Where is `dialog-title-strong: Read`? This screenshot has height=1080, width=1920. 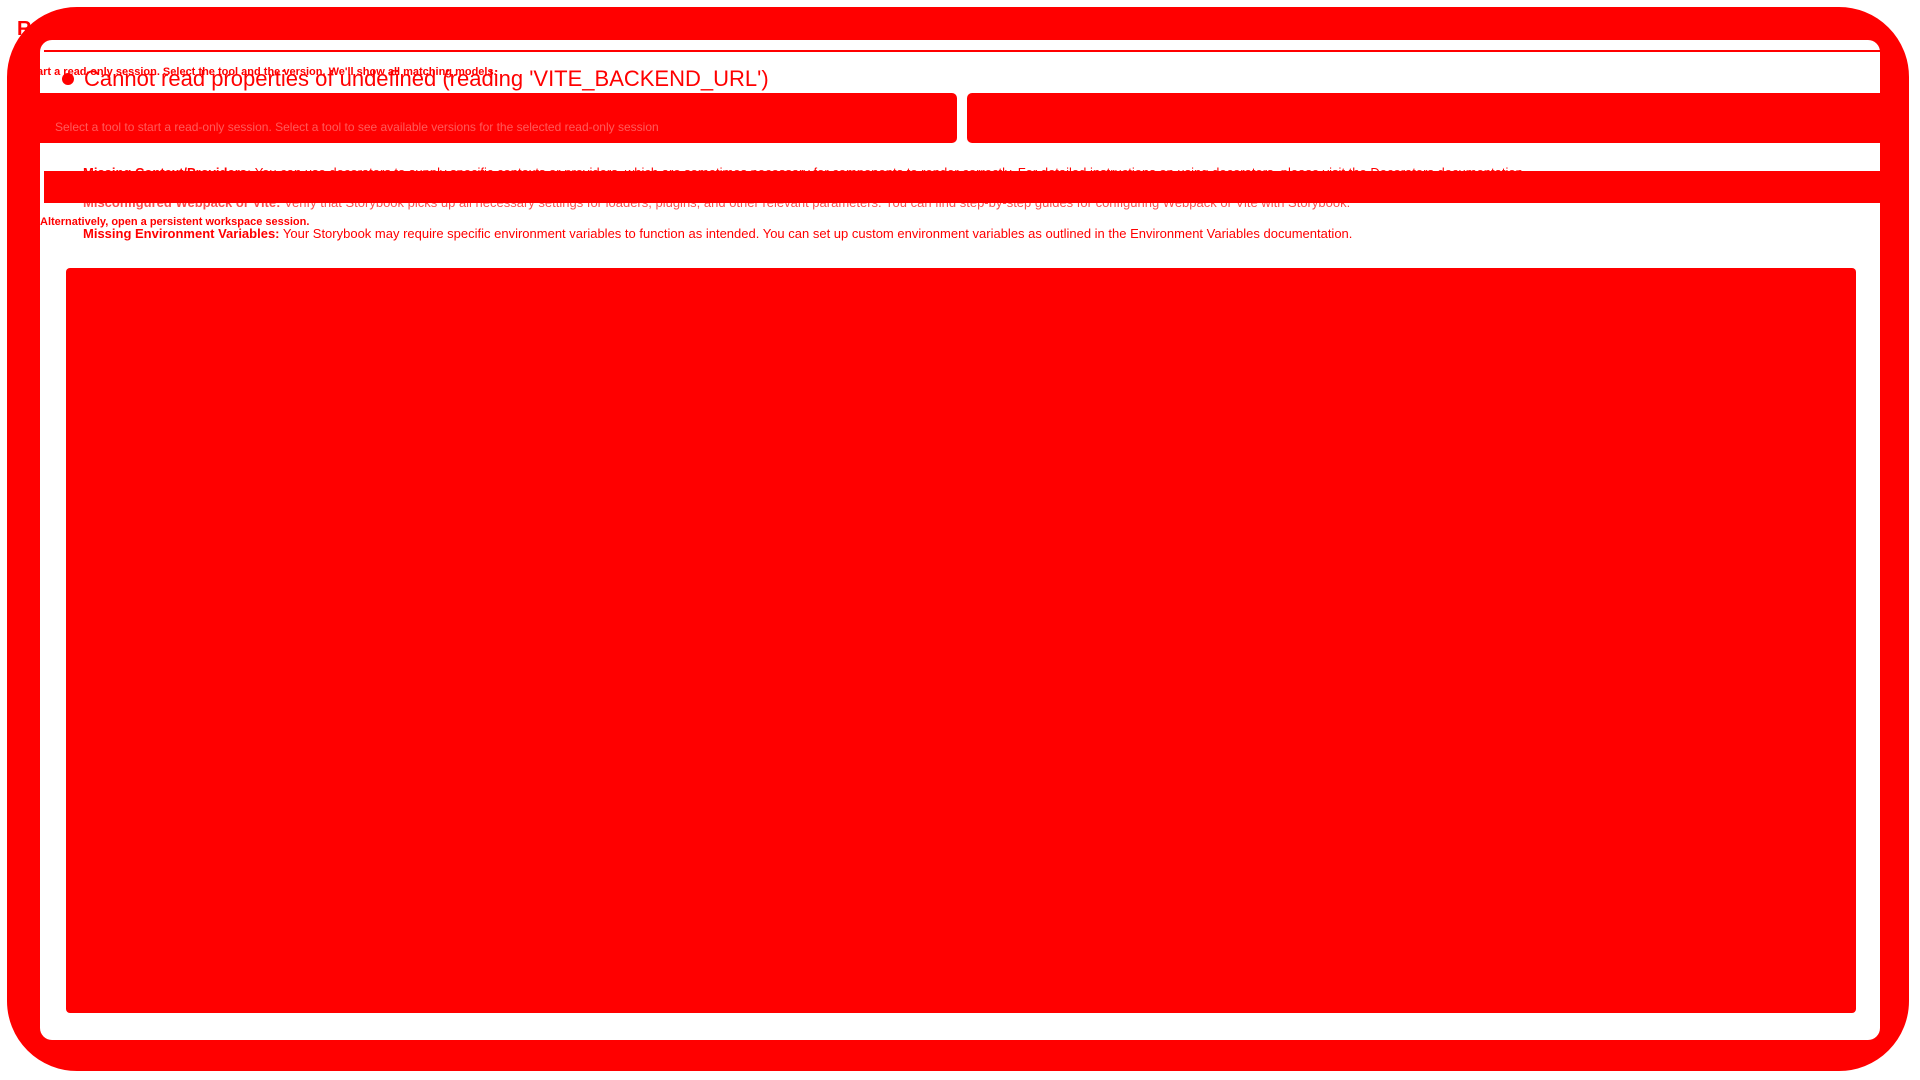 dialog-title-strong: Read is located at coordinates (41, 29).